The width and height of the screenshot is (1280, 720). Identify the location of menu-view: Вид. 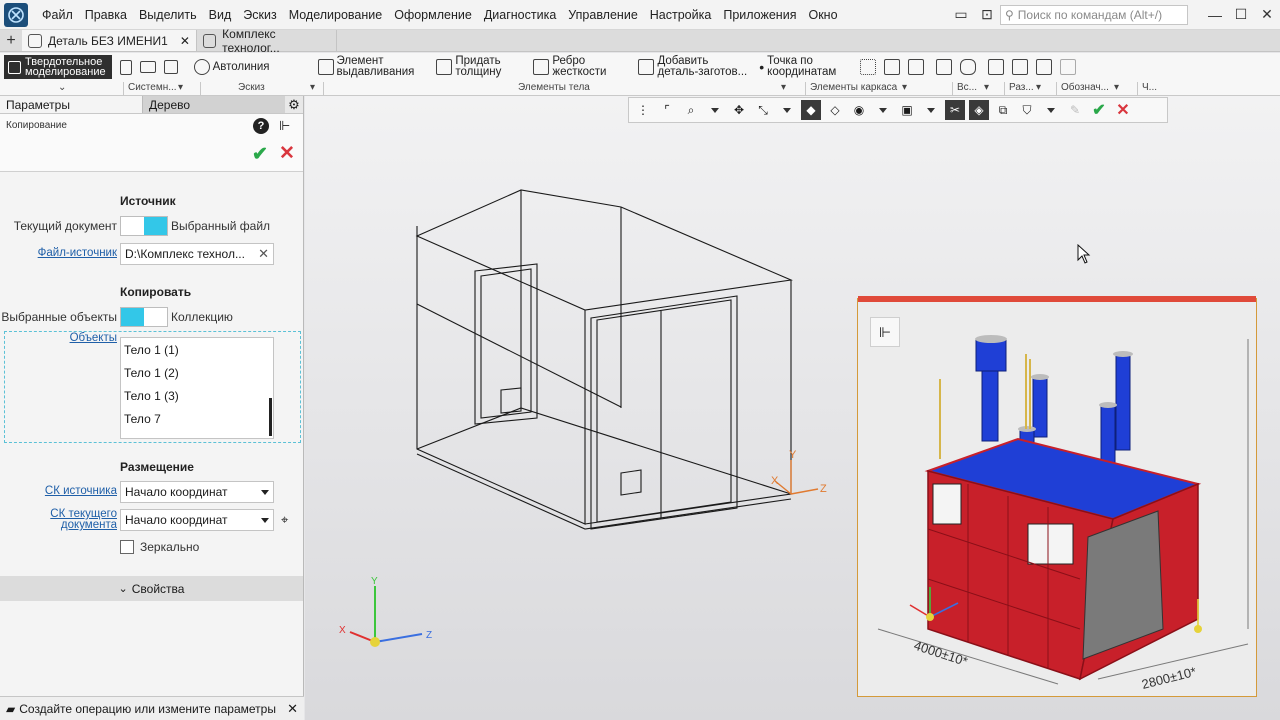
(220, 15).